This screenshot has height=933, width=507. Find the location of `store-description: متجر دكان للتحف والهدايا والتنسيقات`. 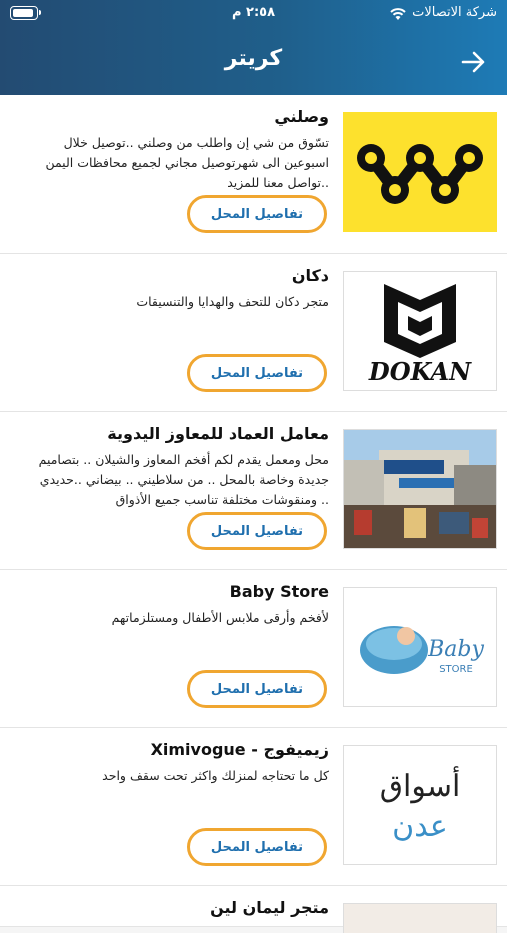

store-description: متجر دكان للتحف والهدايا والتنسيقات is located at coordinates (232, 301).